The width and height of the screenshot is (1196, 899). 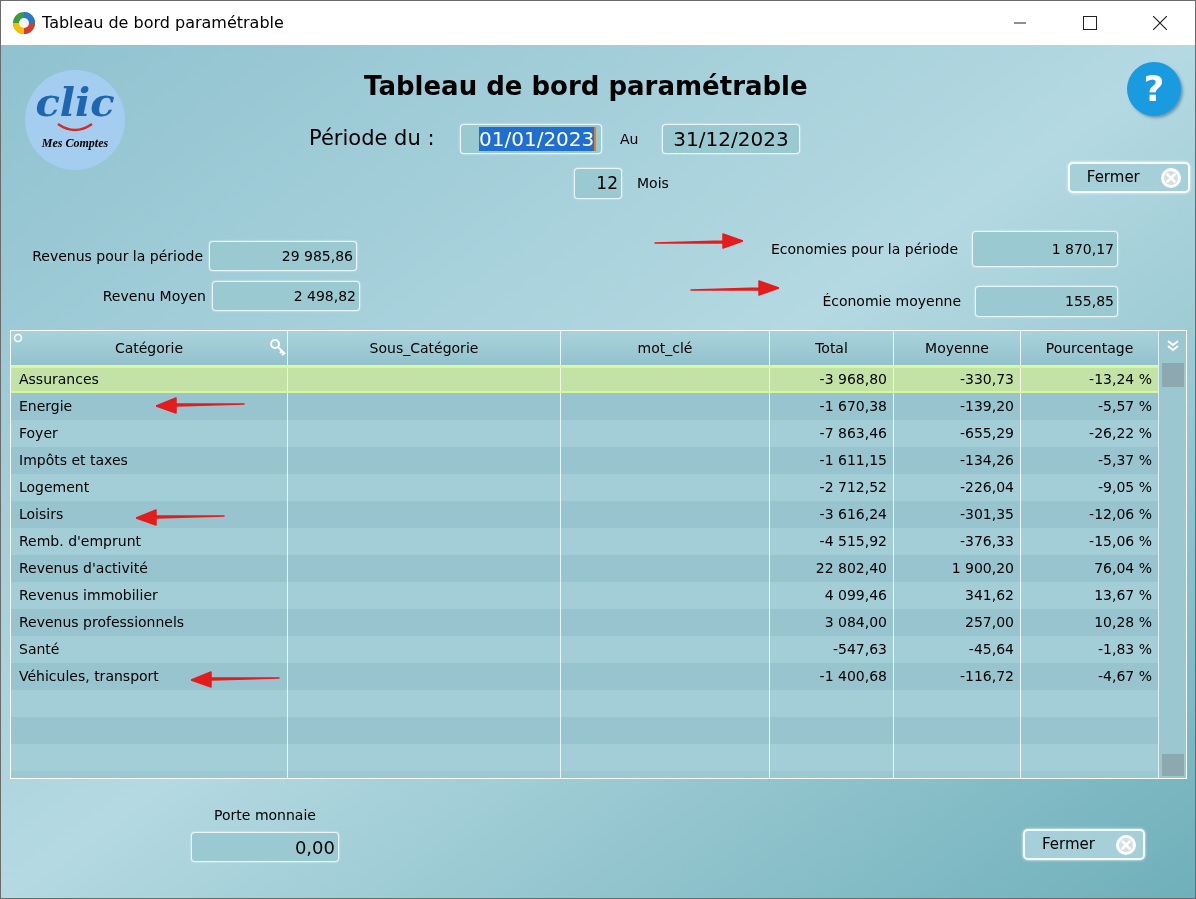 What do you see at coordinates (102, 622) in the screenshot?
I see `table-cell-text: Revenus professionnels` at bounding box center [102, 622].